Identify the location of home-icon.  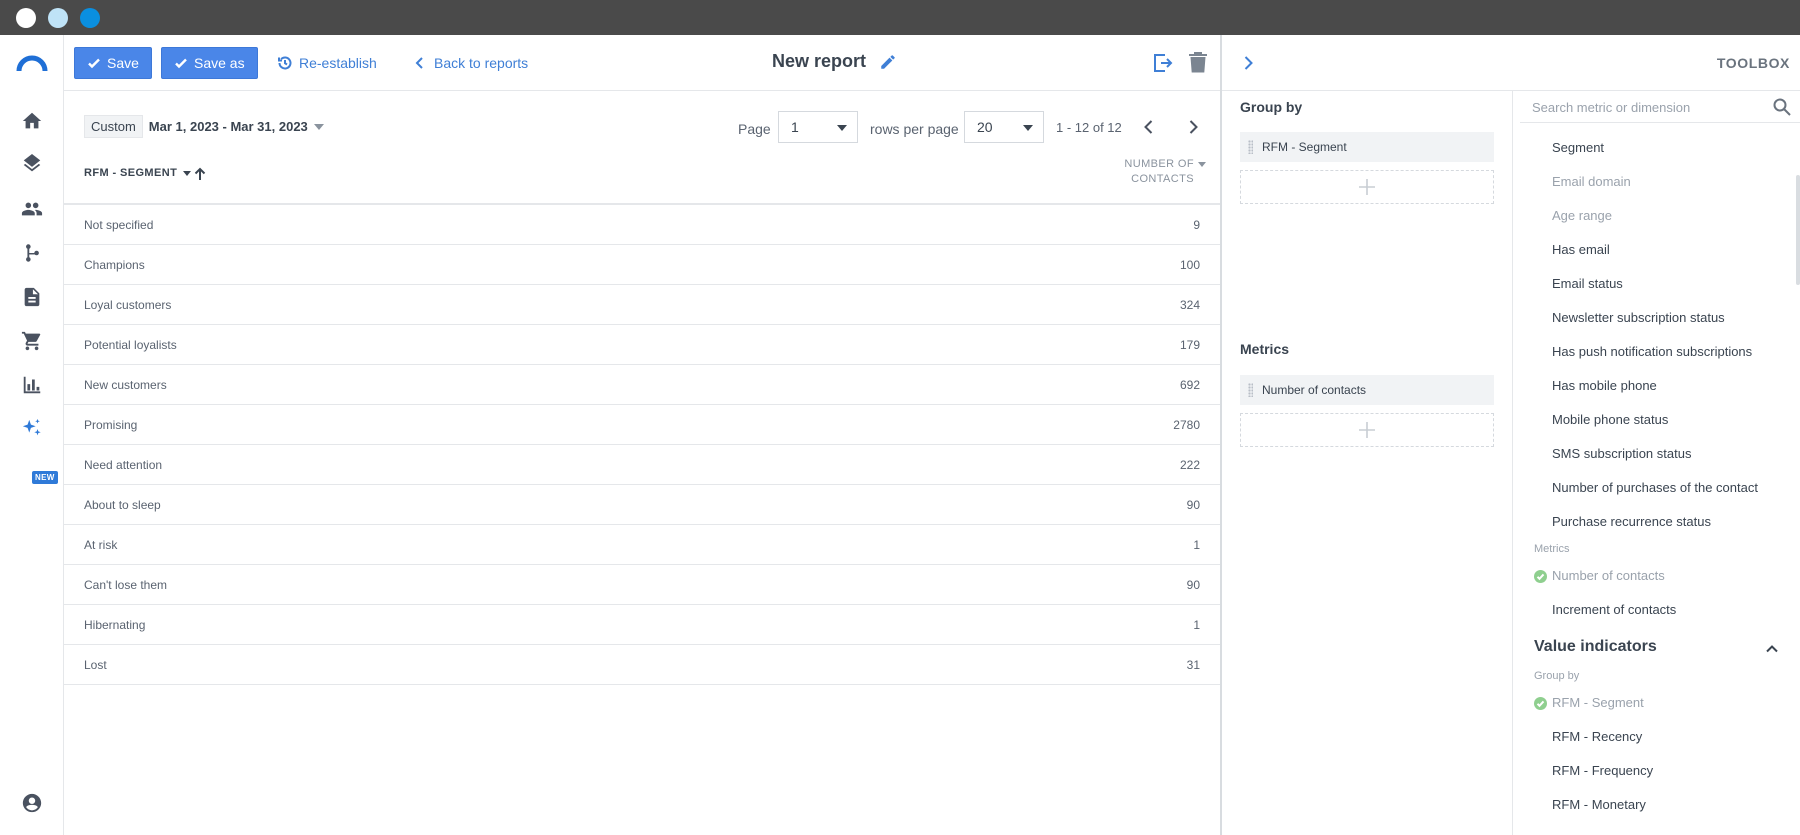
(32, 121).